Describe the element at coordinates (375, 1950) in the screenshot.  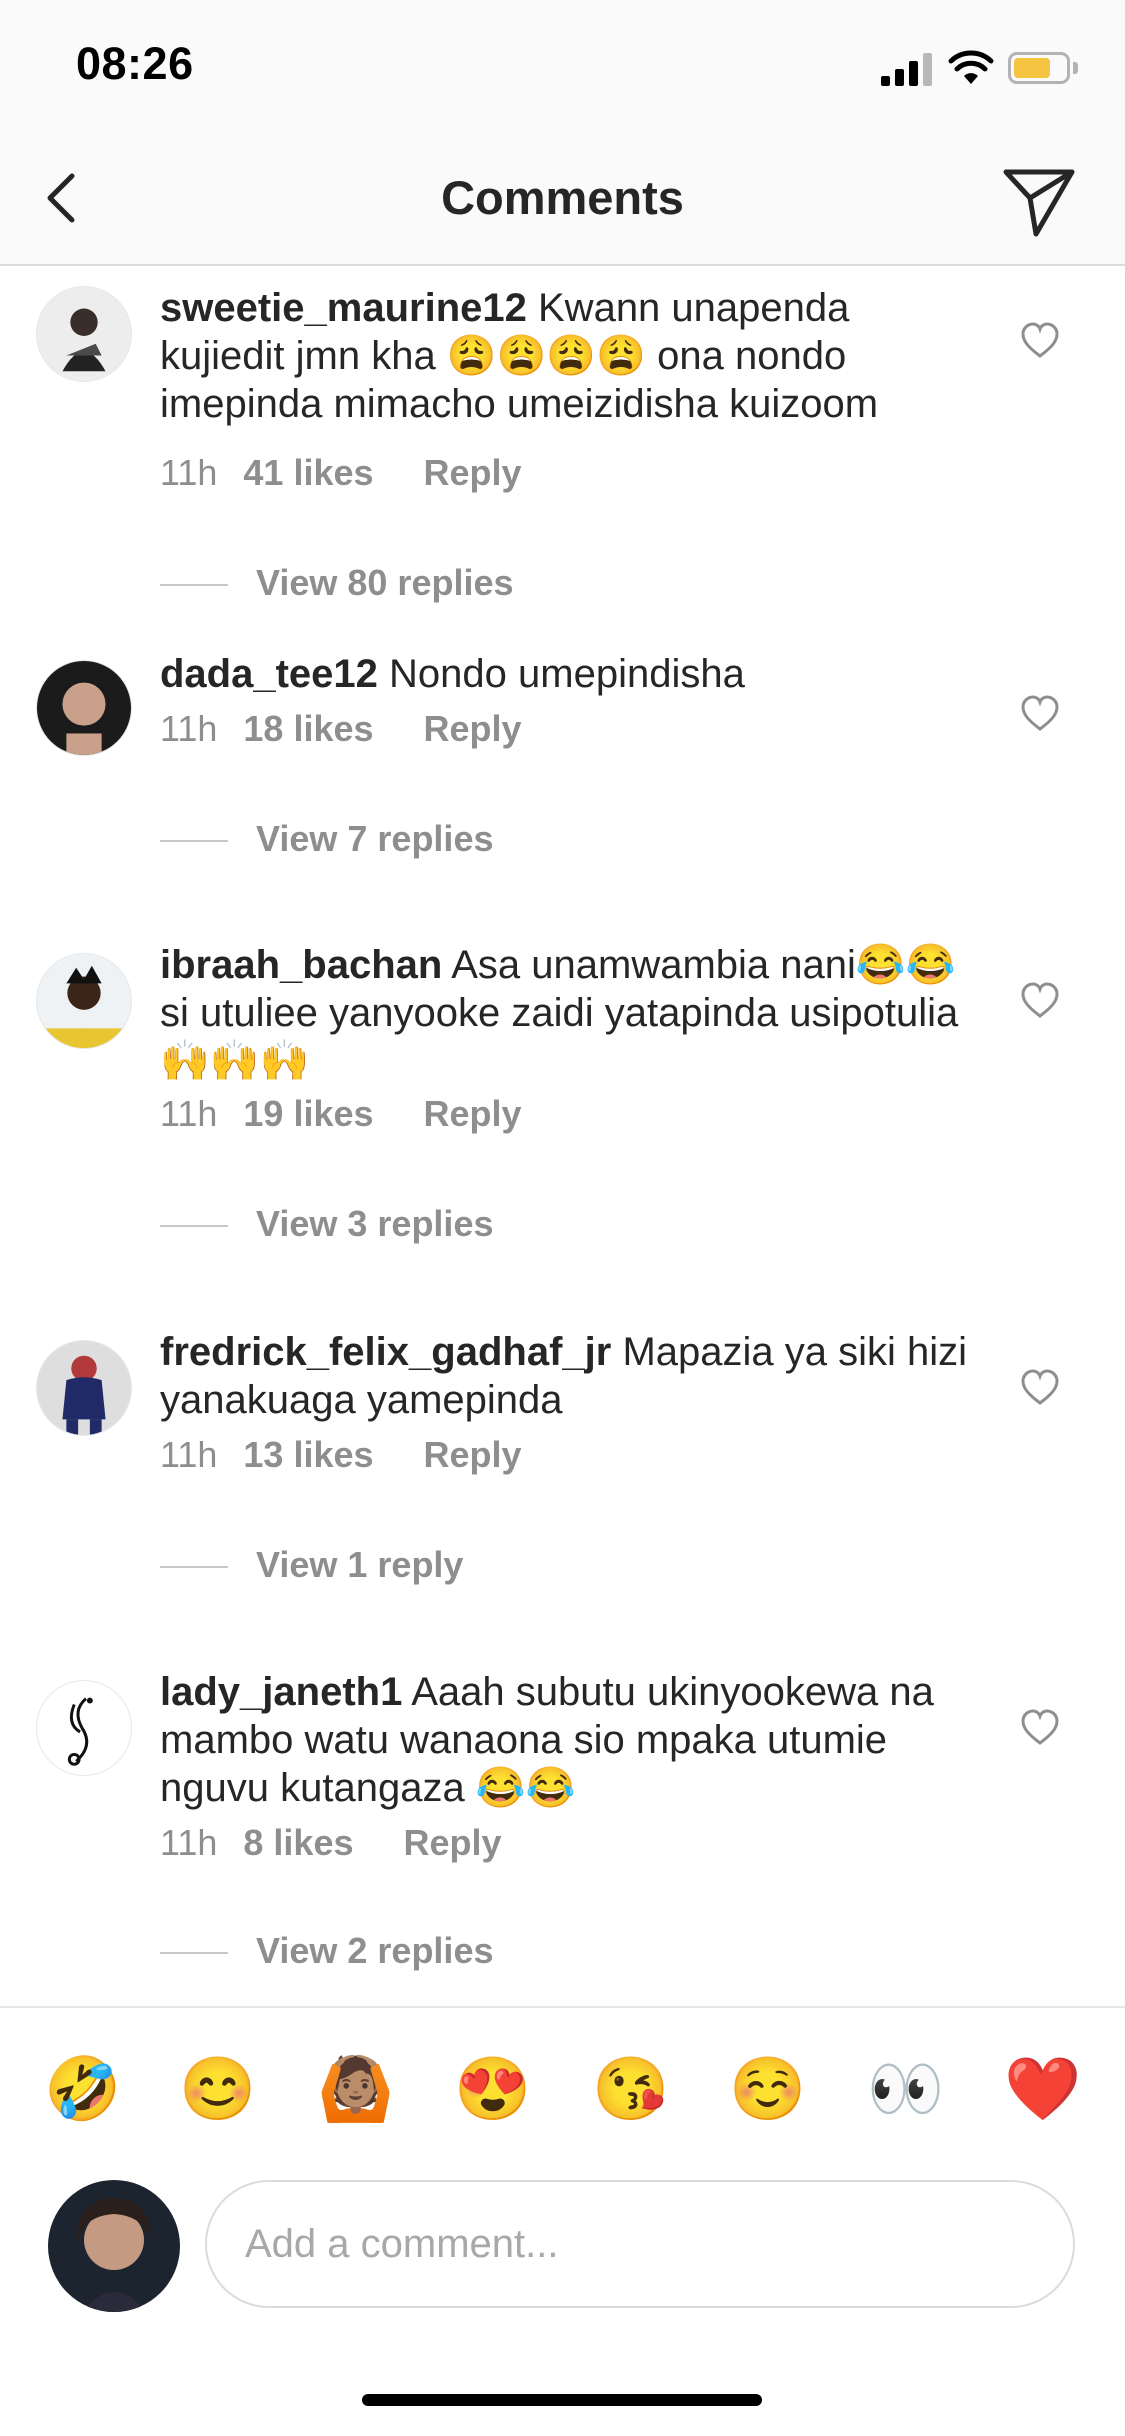
I see `view-replies-label: View 2 replies` at that location.